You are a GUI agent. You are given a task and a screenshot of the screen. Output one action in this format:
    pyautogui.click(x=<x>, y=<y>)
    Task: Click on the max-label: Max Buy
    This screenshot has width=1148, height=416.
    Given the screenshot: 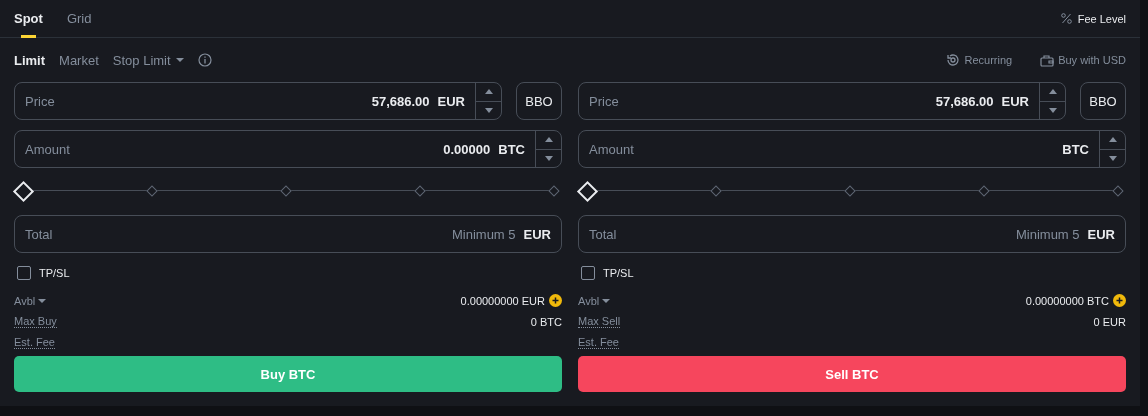 What is the action you would take?
    pyautogui.click(x=35, y=321)
    